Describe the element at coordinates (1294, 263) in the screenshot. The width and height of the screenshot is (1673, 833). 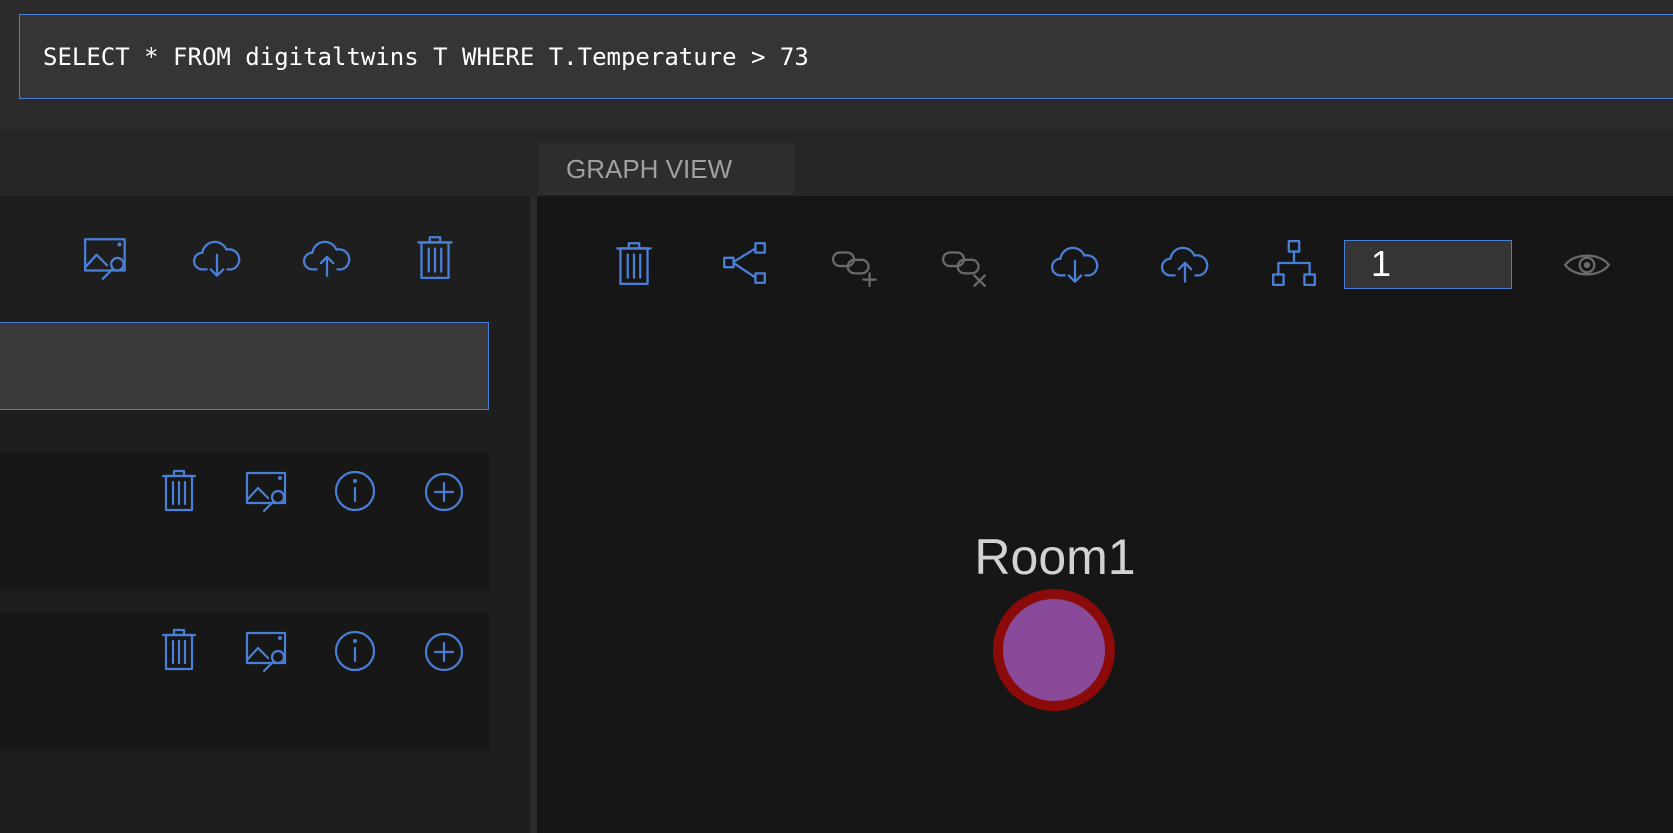
I see `hierarchy-icon` at that location.